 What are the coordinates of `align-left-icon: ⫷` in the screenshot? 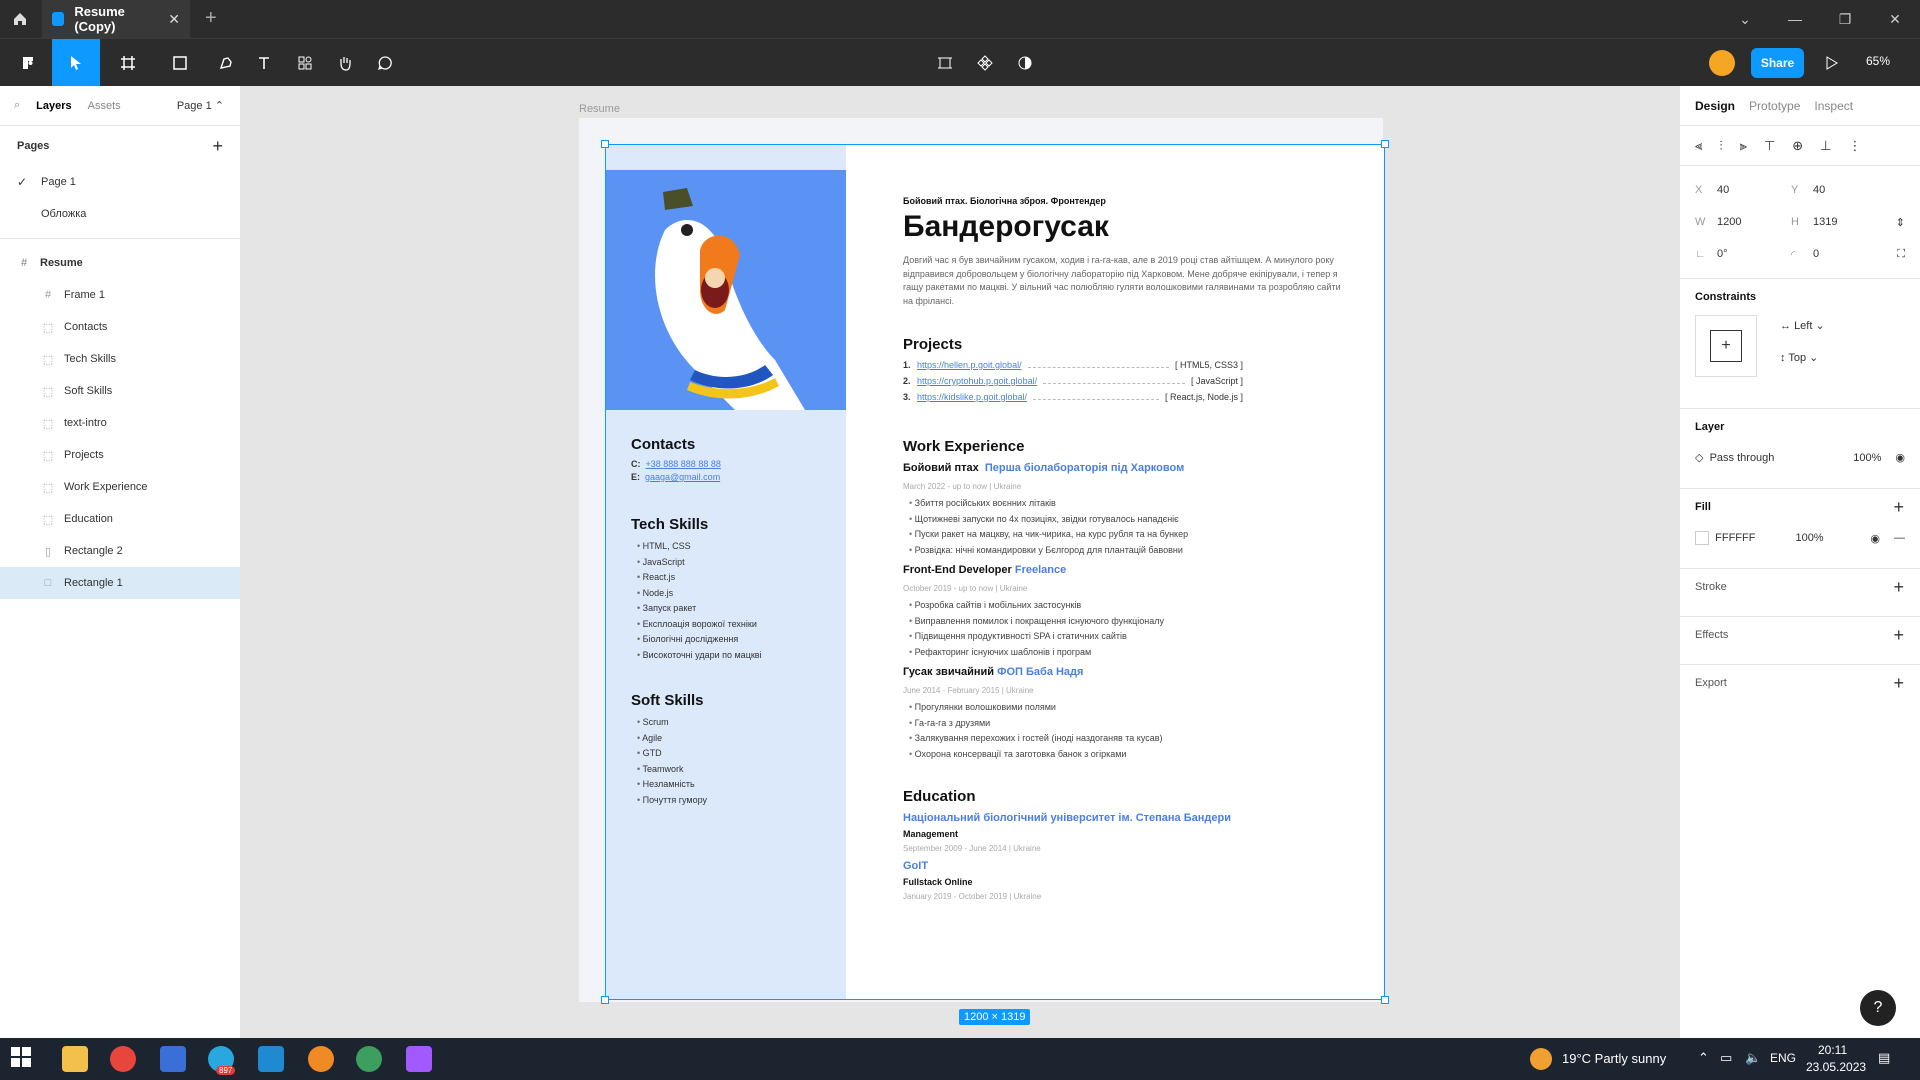 It's located at (1698, 146).